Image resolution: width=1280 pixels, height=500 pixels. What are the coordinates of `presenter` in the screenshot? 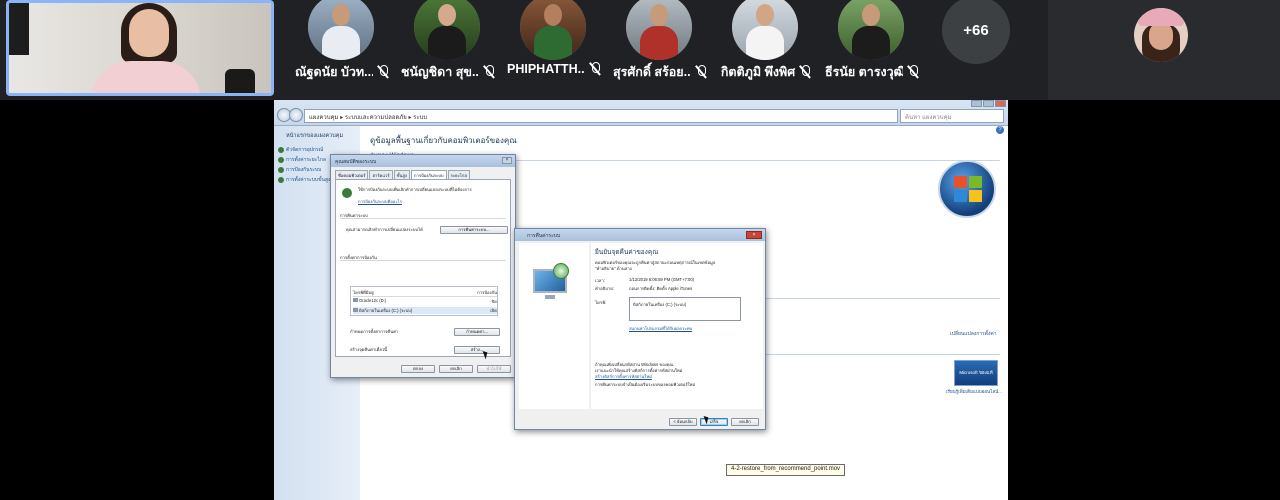 It's located at (146, 48).